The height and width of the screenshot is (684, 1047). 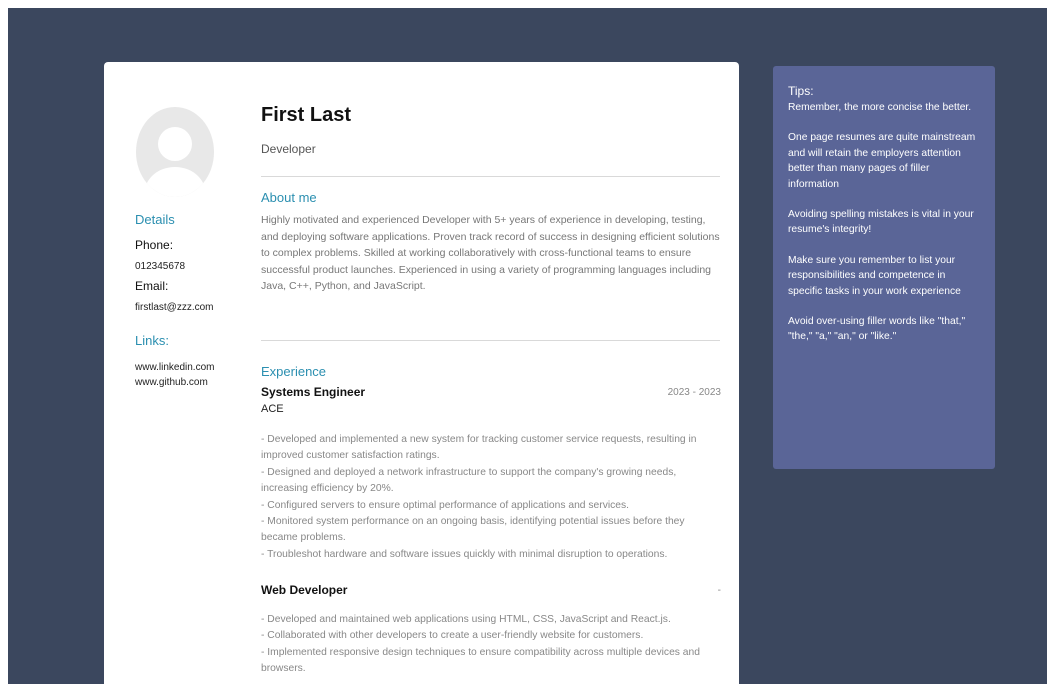 What do you see at coordinates (272, 409) in the screenshot?
I see `job-company: ACE` at bounding box center [272, 409].